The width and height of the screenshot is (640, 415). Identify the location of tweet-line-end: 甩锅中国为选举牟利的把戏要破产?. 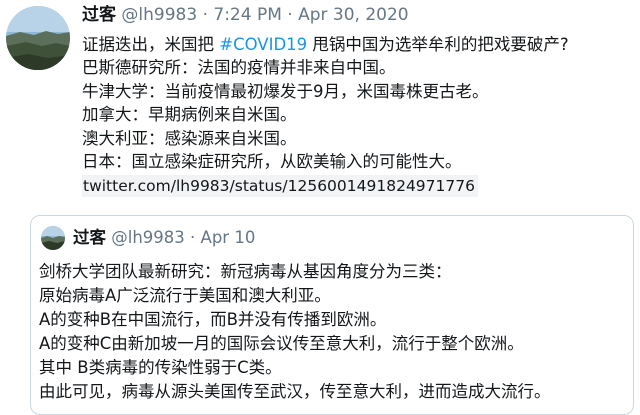
(438, 44).